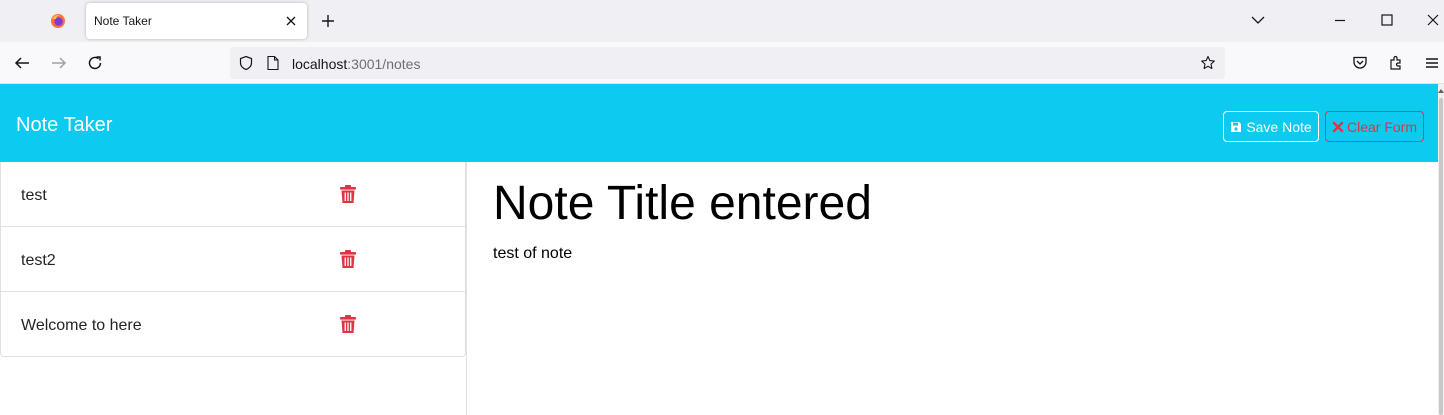 The image size is (1444, 415). I want to click on save-icon, so click(1236, 126).